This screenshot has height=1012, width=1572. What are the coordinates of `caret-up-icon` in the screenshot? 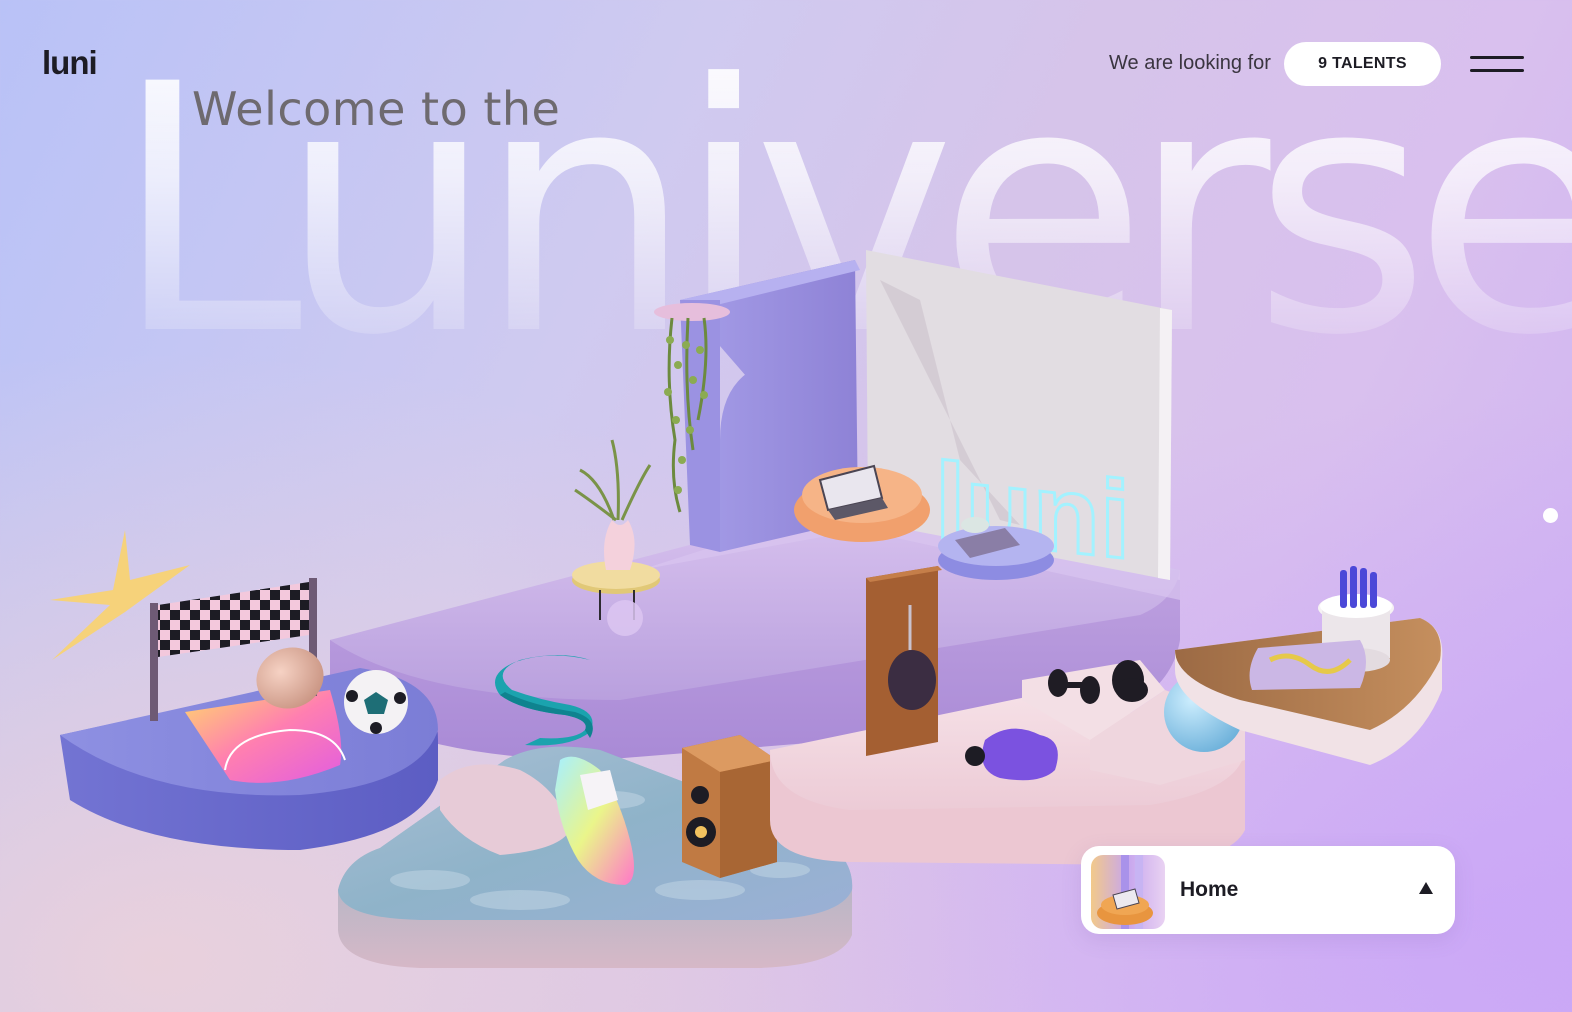 It's located at (1426, 888).